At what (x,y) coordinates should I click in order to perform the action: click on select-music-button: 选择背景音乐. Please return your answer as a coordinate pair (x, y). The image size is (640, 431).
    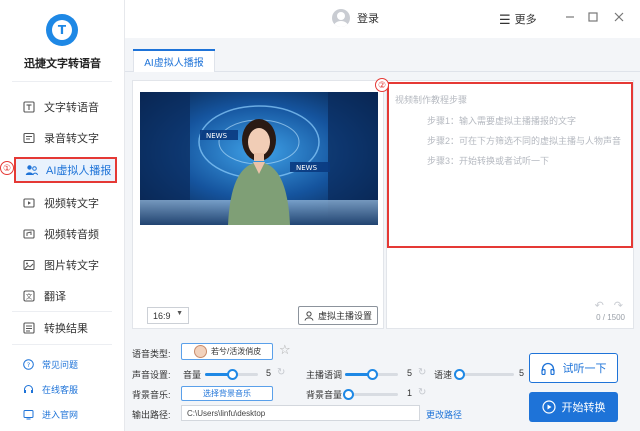
    Looking at the image, I should click on (227, 393).